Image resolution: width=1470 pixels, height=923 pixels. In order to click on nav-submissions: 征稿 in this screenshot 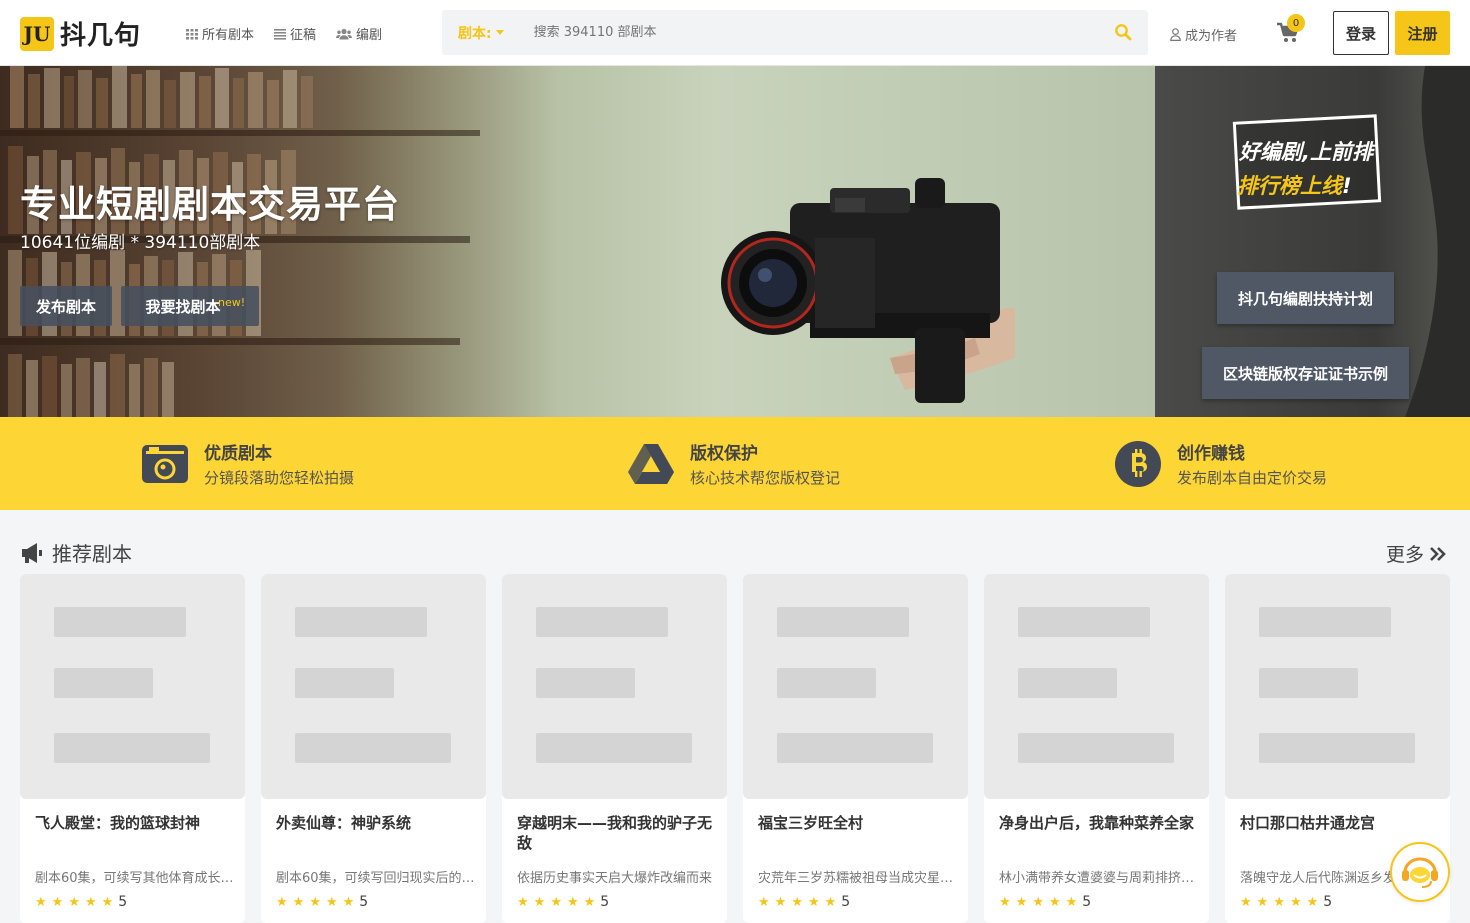, I will do `click(295, 33)`.